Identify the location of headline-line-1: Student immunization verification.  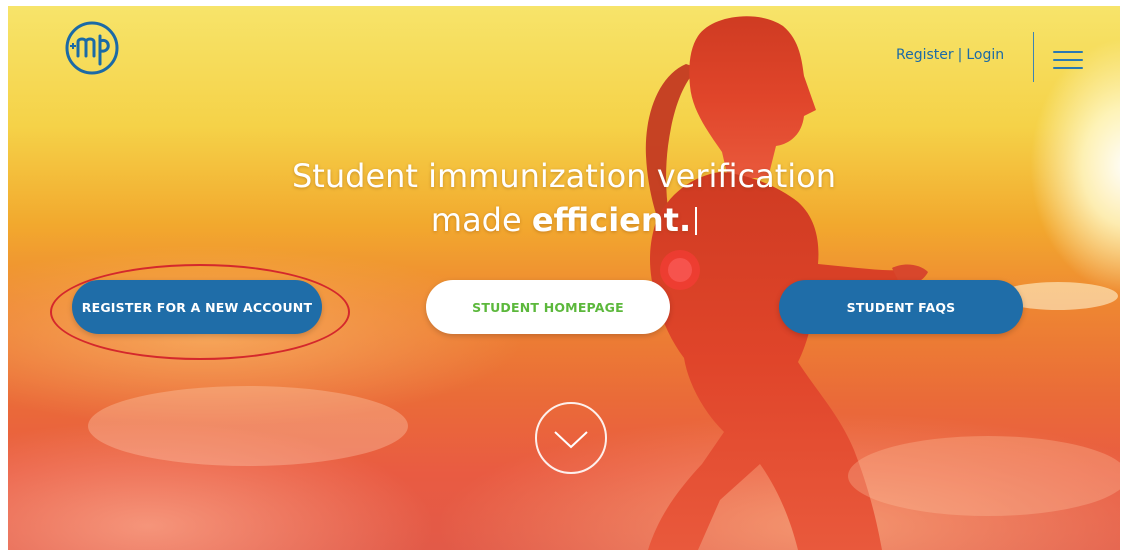
(564, 176).